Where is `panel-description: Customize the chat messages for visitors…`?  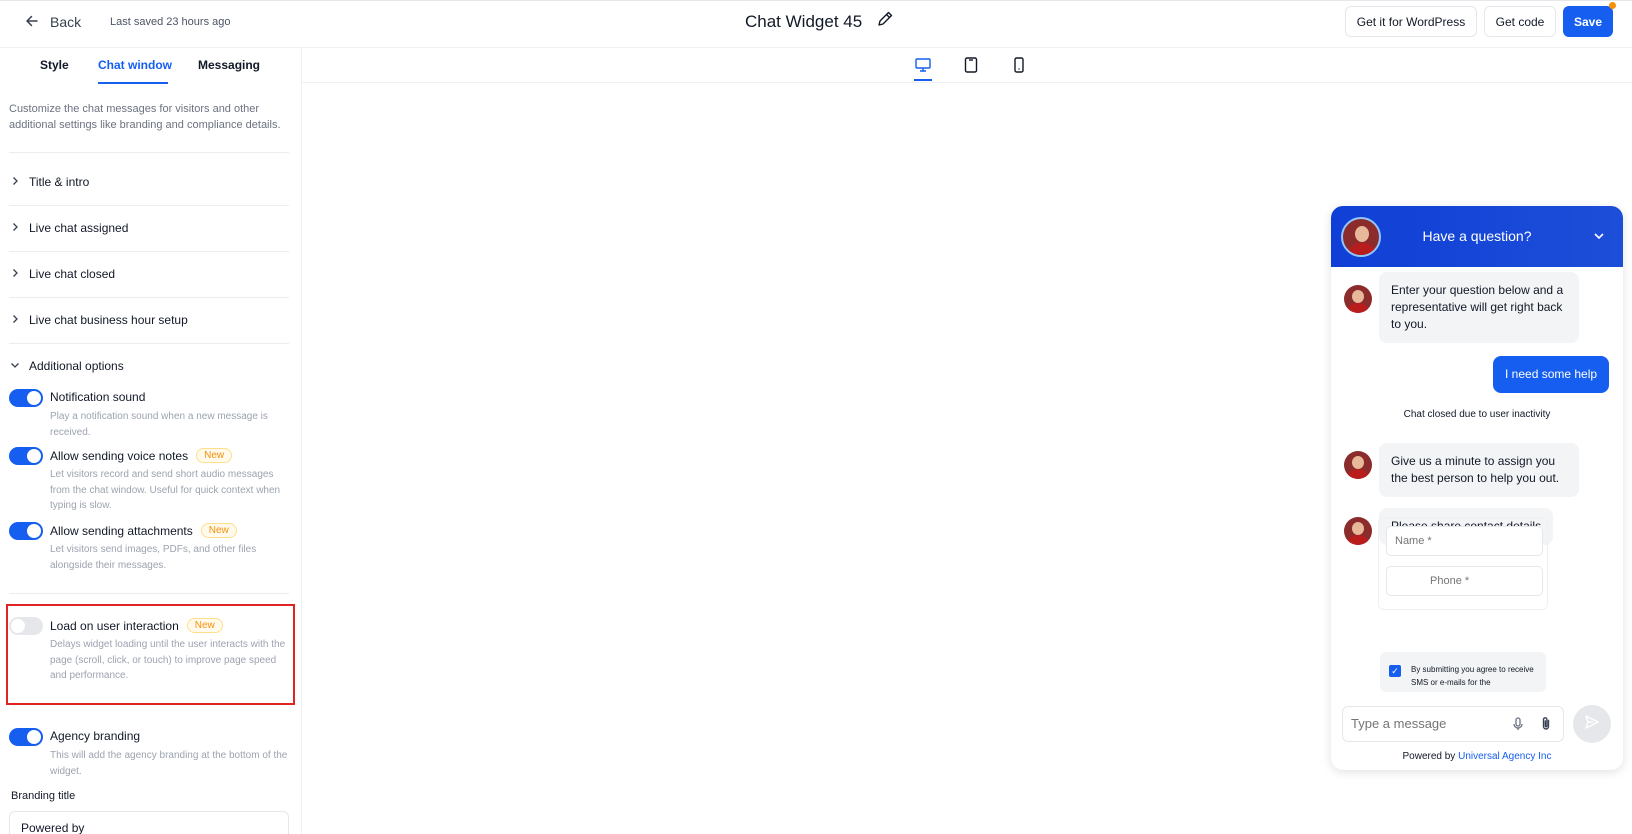 panel-description: Customize the chat messages for visitors… is located at coordinates (145, 117).